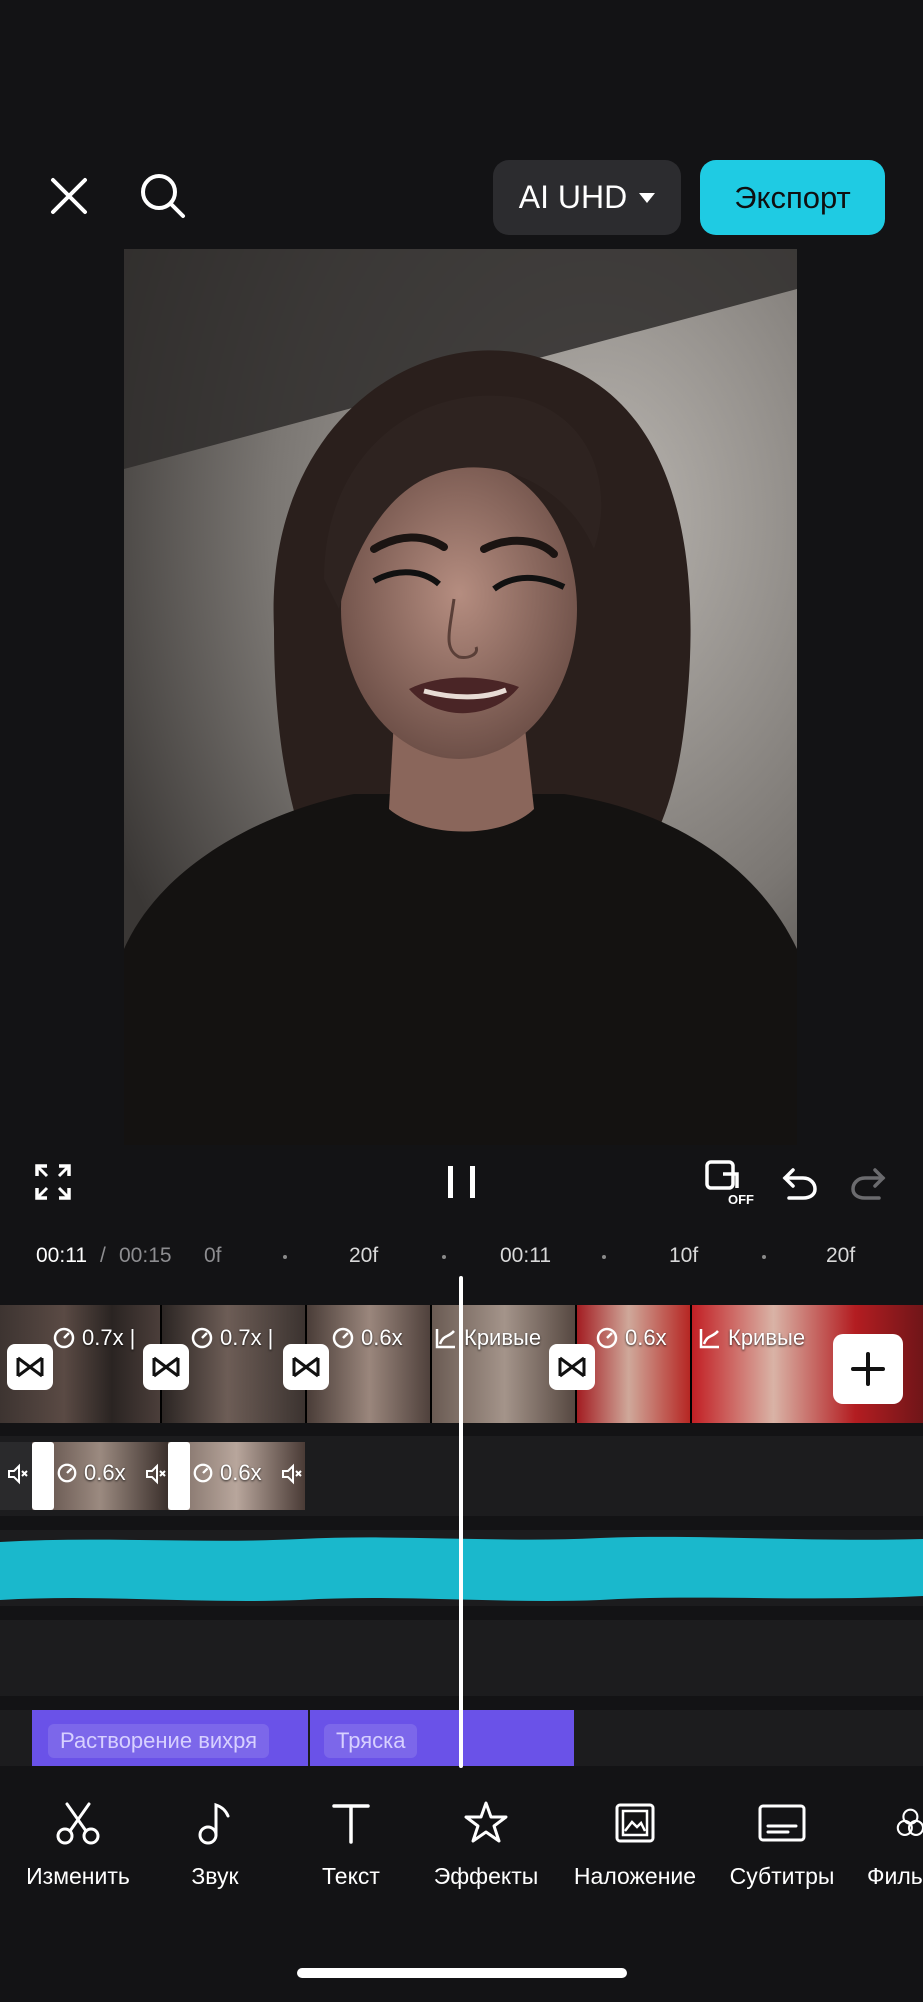 This screenshot has width=923, height=2002. Describe the element at coordinates (53, 1182) in the screenshot. I see `fullscreen-icon` at that location.